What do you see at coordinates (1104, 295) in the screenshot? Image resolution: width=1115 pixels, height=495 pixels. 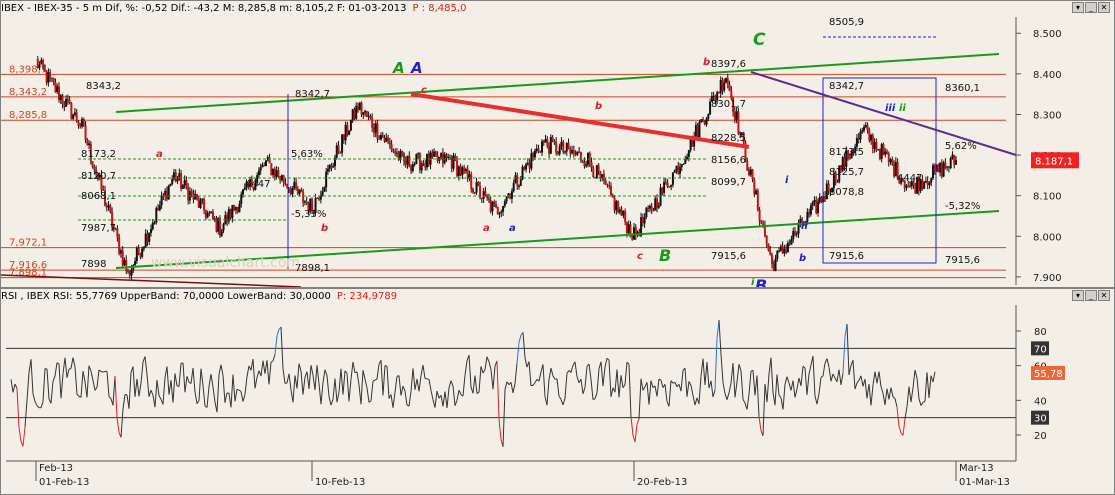 I see `rsi-close-button: ✕` at bounding box center [1104, 295].